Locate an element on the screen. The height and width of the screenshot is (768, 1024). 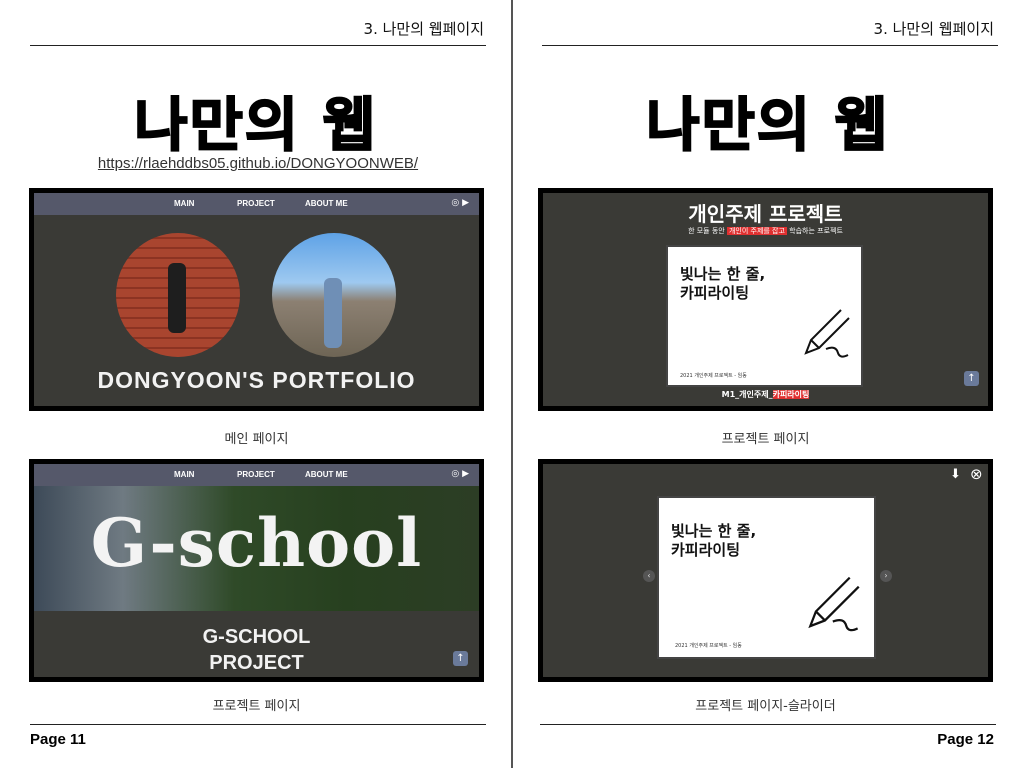
caption-gschool: 프로젝트 페이지 is located at coordinates (256, 706).